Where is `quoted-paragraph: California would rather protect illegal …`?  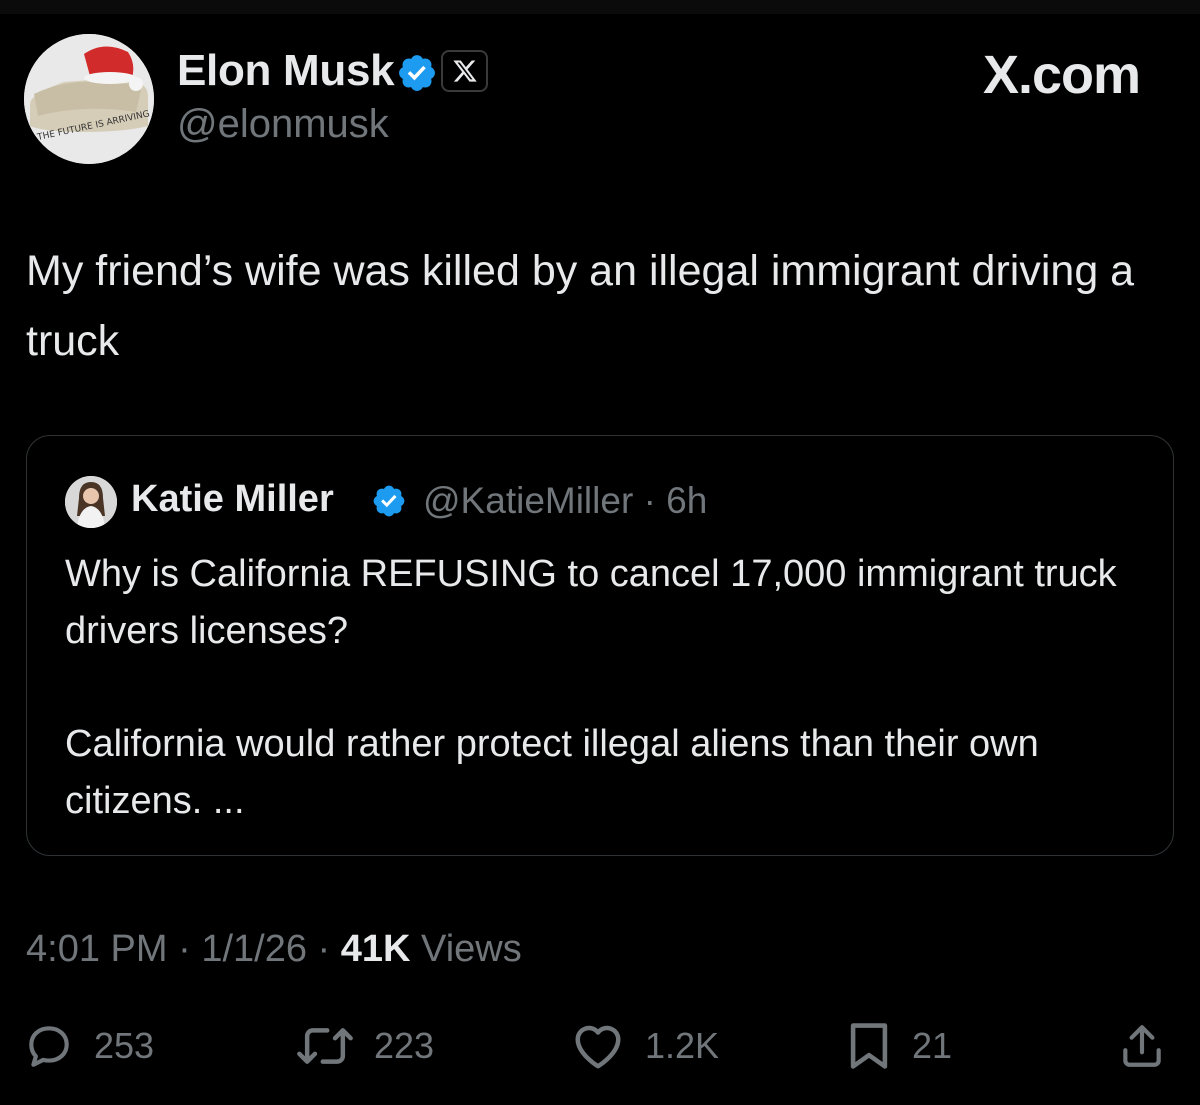
quoted-paragraph: California would rather protect illegal … is located at coordinates (552, 772).